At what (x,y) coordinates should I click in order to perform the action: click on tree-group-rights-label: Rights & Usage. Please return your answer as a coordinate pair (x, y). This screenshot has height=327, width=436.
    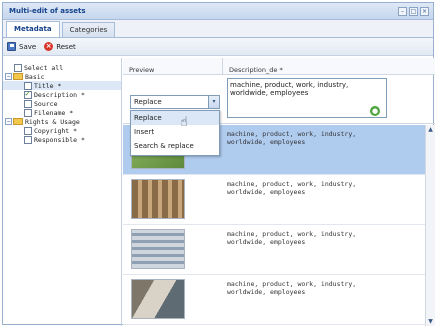
    Looking at the image, I should click on (52, 121).